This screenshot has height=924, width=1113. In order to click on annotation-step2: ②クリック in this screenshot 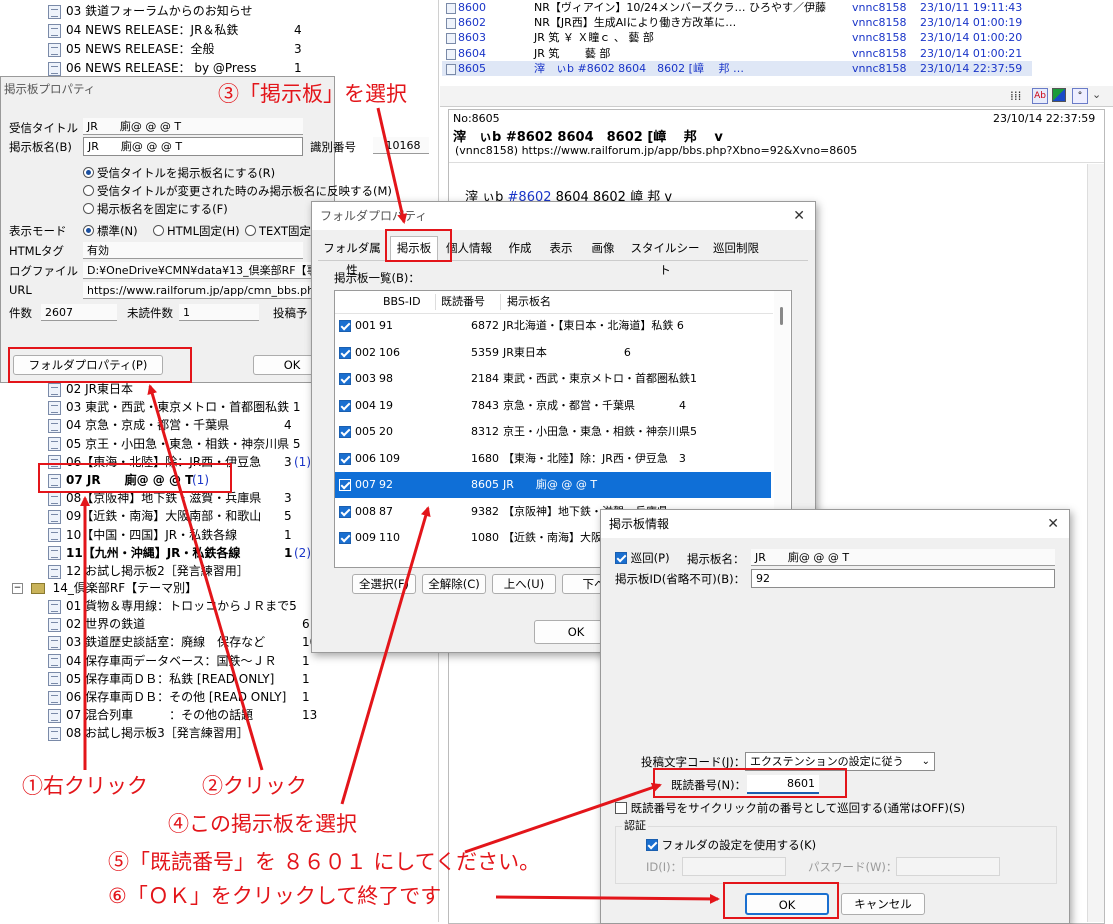, I will do `click(254, 786)`.